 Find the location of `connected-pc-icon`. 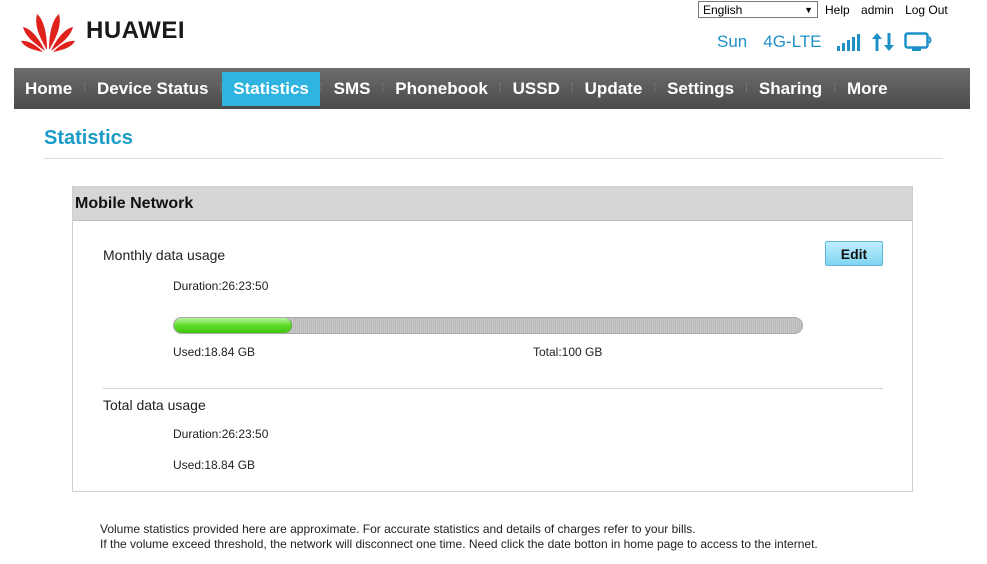

connected-pc-icon is located at coordinates (918, 42).